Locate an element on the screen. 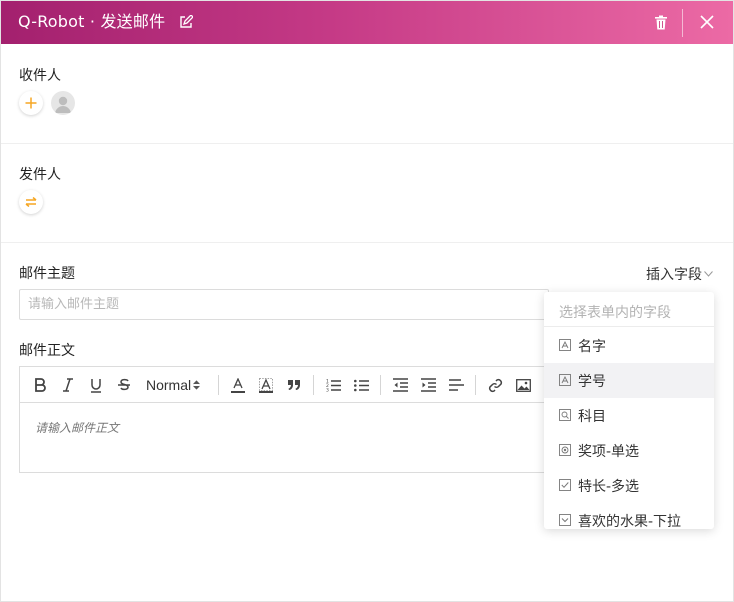 This screenshot has width=734, height=602. ordered-list-icon: 1 2 3 is located at coordinates (333, 386).